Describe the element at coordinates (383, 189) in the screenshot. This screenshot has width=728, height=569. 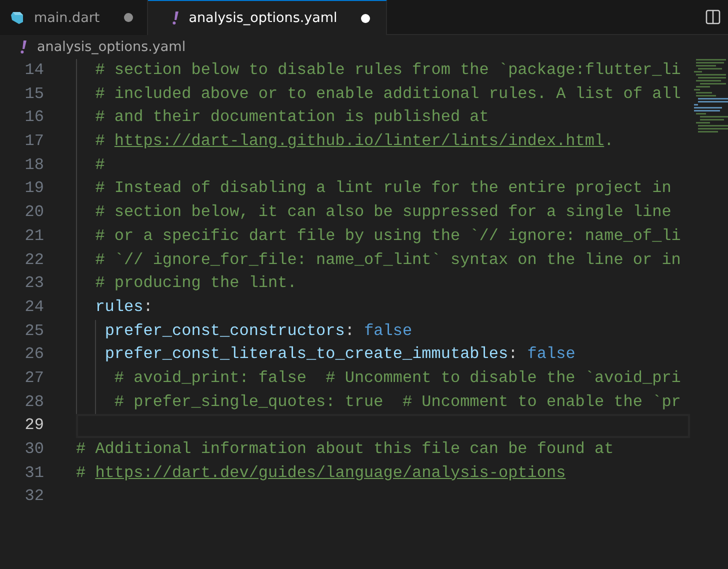
I see `code-comment: # Instead of disabling a lint rule for the entire project in` at that location.